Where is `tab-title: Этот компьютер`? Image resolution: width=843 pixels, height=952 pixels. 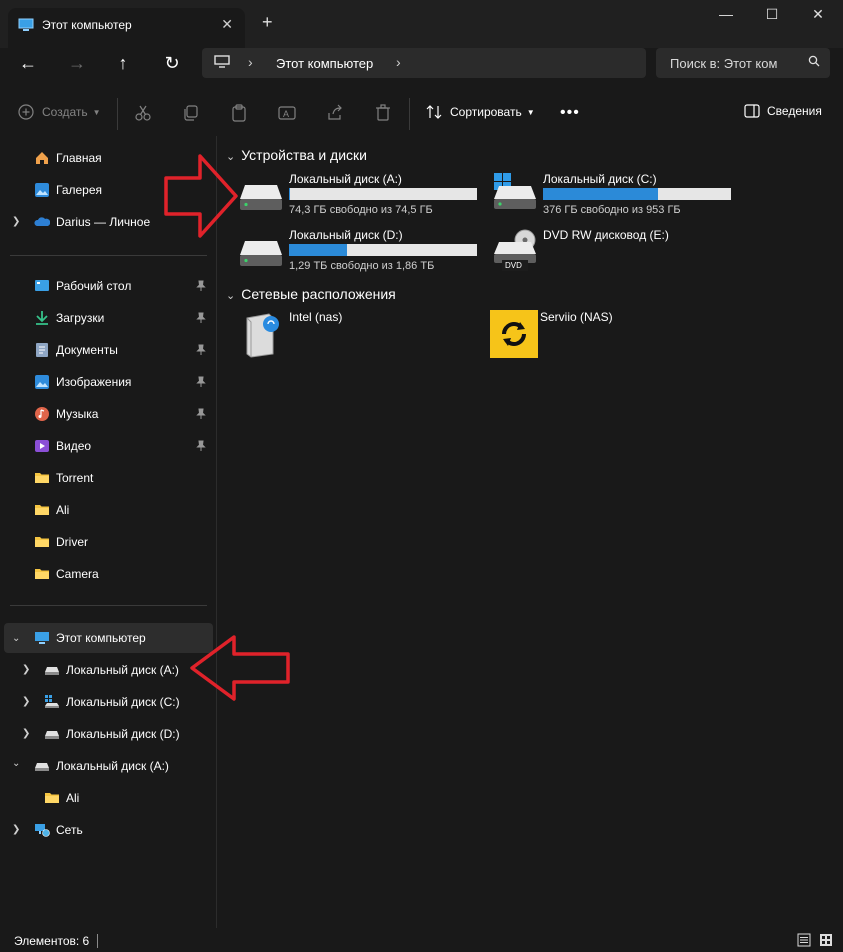 tab-title: Этот компьютер is located at coordinates (87, 25).